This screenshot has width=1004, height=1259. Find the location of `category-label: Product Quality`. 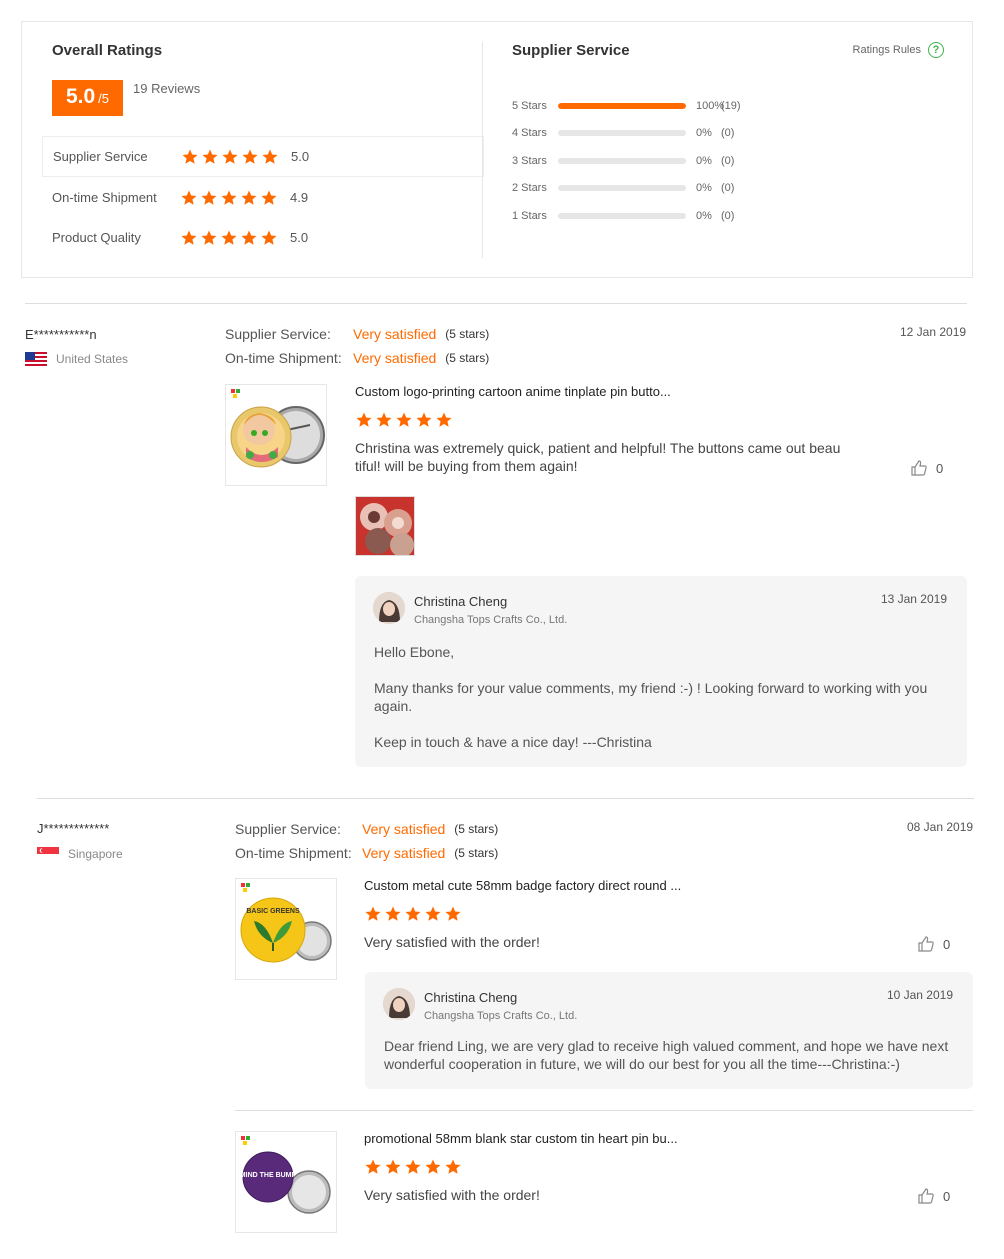

category-label: Product Quality is located at coordinates (96, 237).